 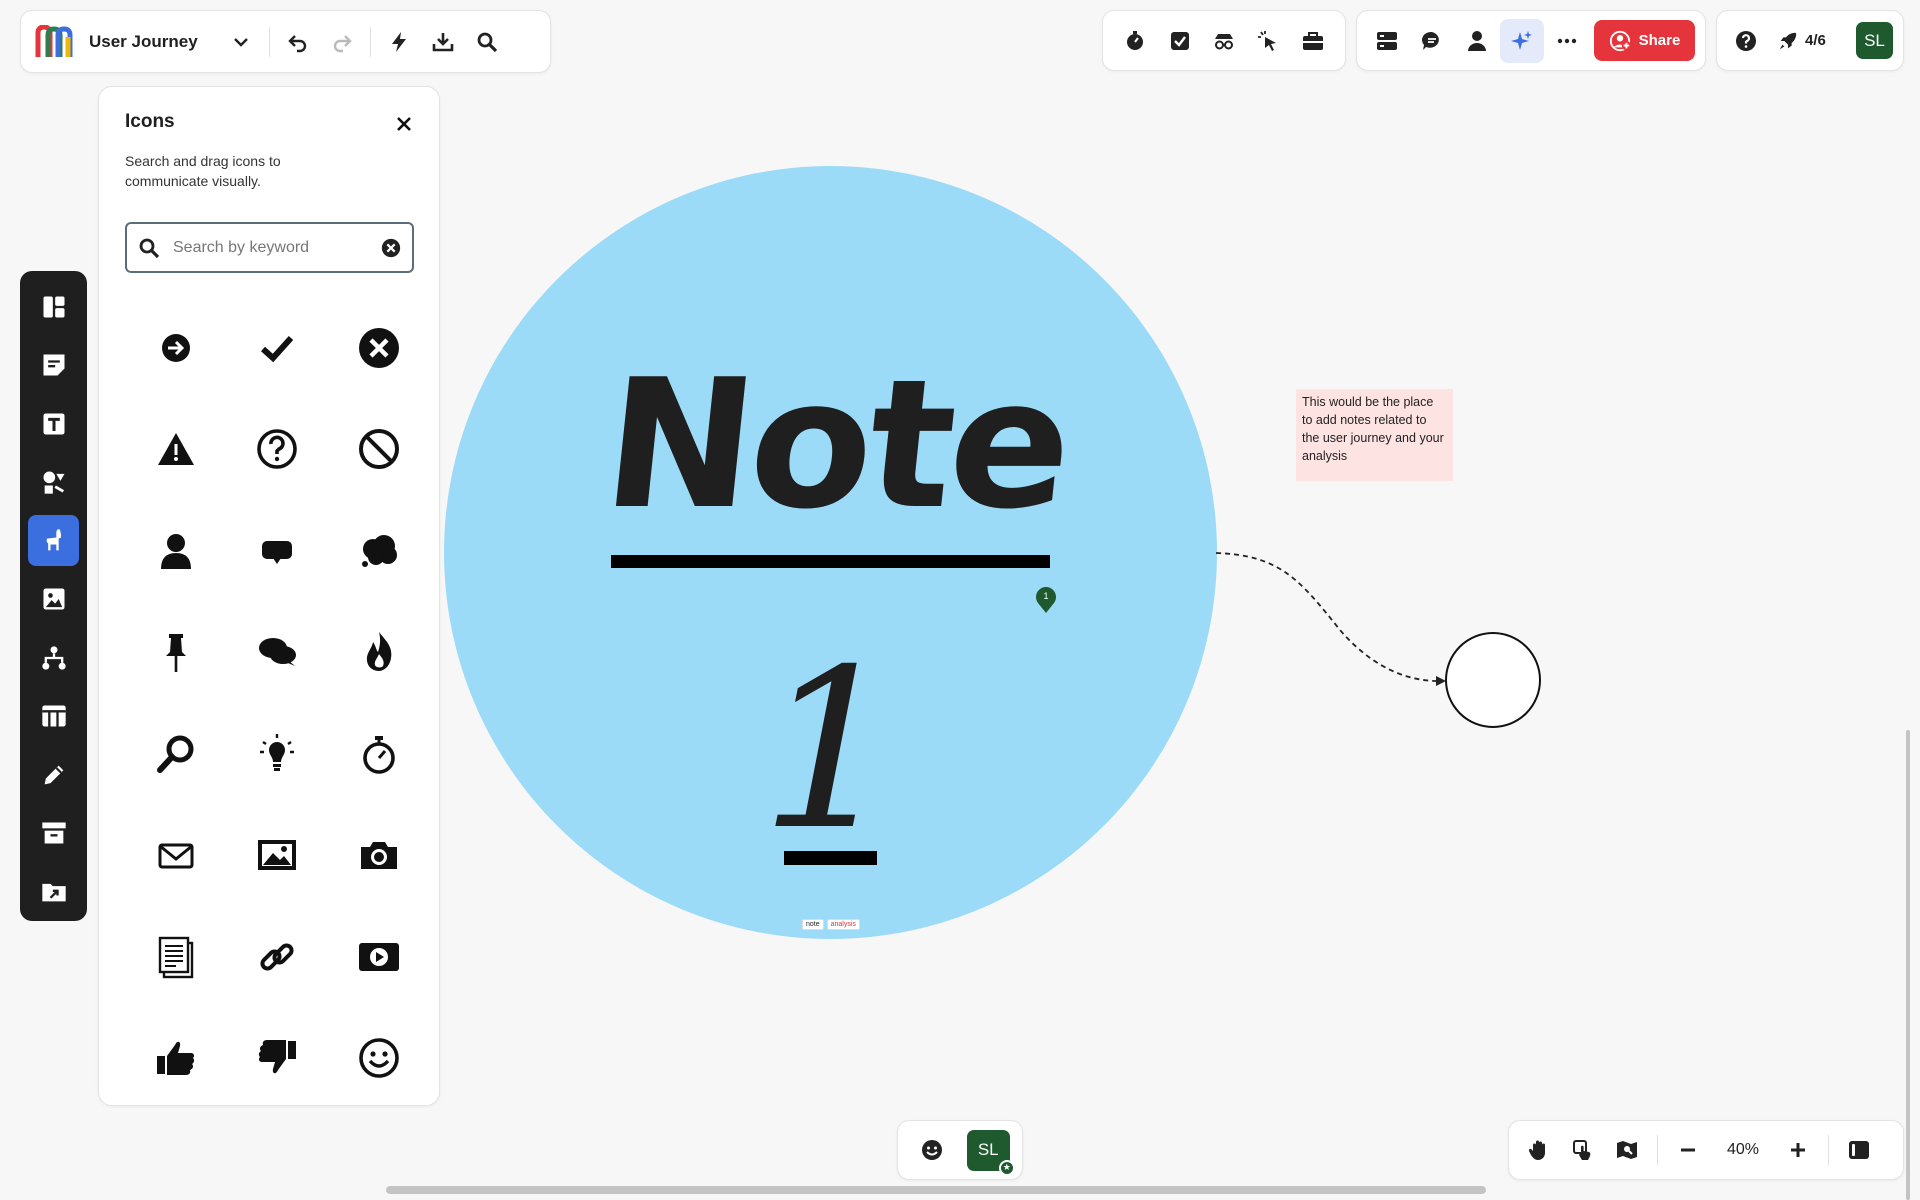 I want to click on sticky-note-icon, so click(x=53, y=365).